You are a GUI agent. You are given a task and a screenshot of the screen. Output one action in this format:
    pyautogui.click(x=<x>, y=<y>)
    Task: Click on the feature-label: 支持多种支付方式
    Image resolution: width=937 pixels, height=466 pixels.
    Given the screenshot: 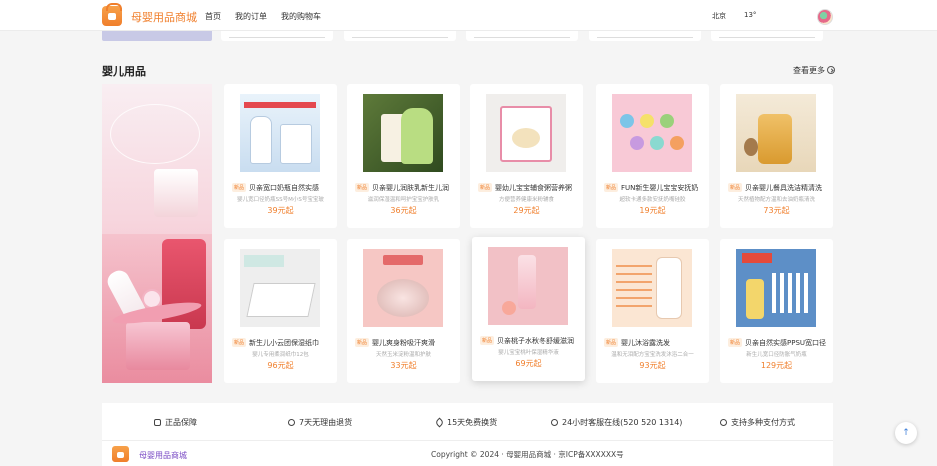 What is the action you would take?
    pyautogui.click(x=763, y=422)
    